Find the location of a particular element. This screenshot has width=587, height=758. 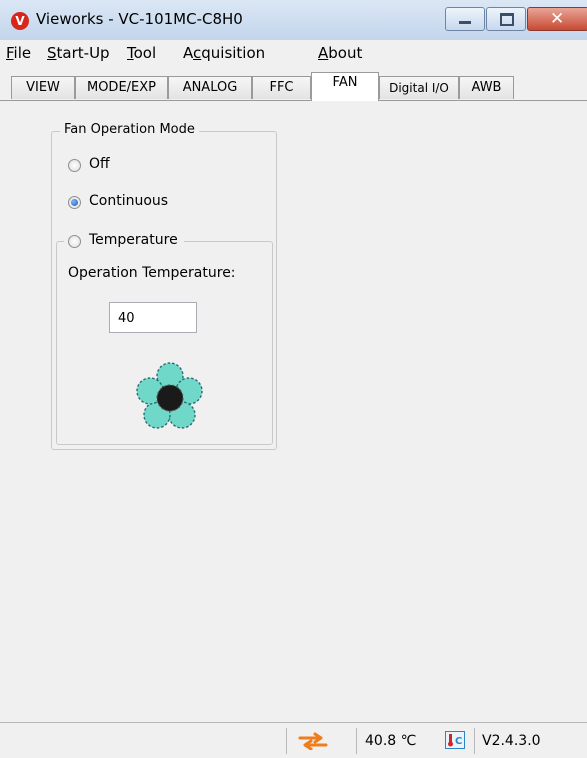

close-button: ✕ is located at coordinates (557, 19).